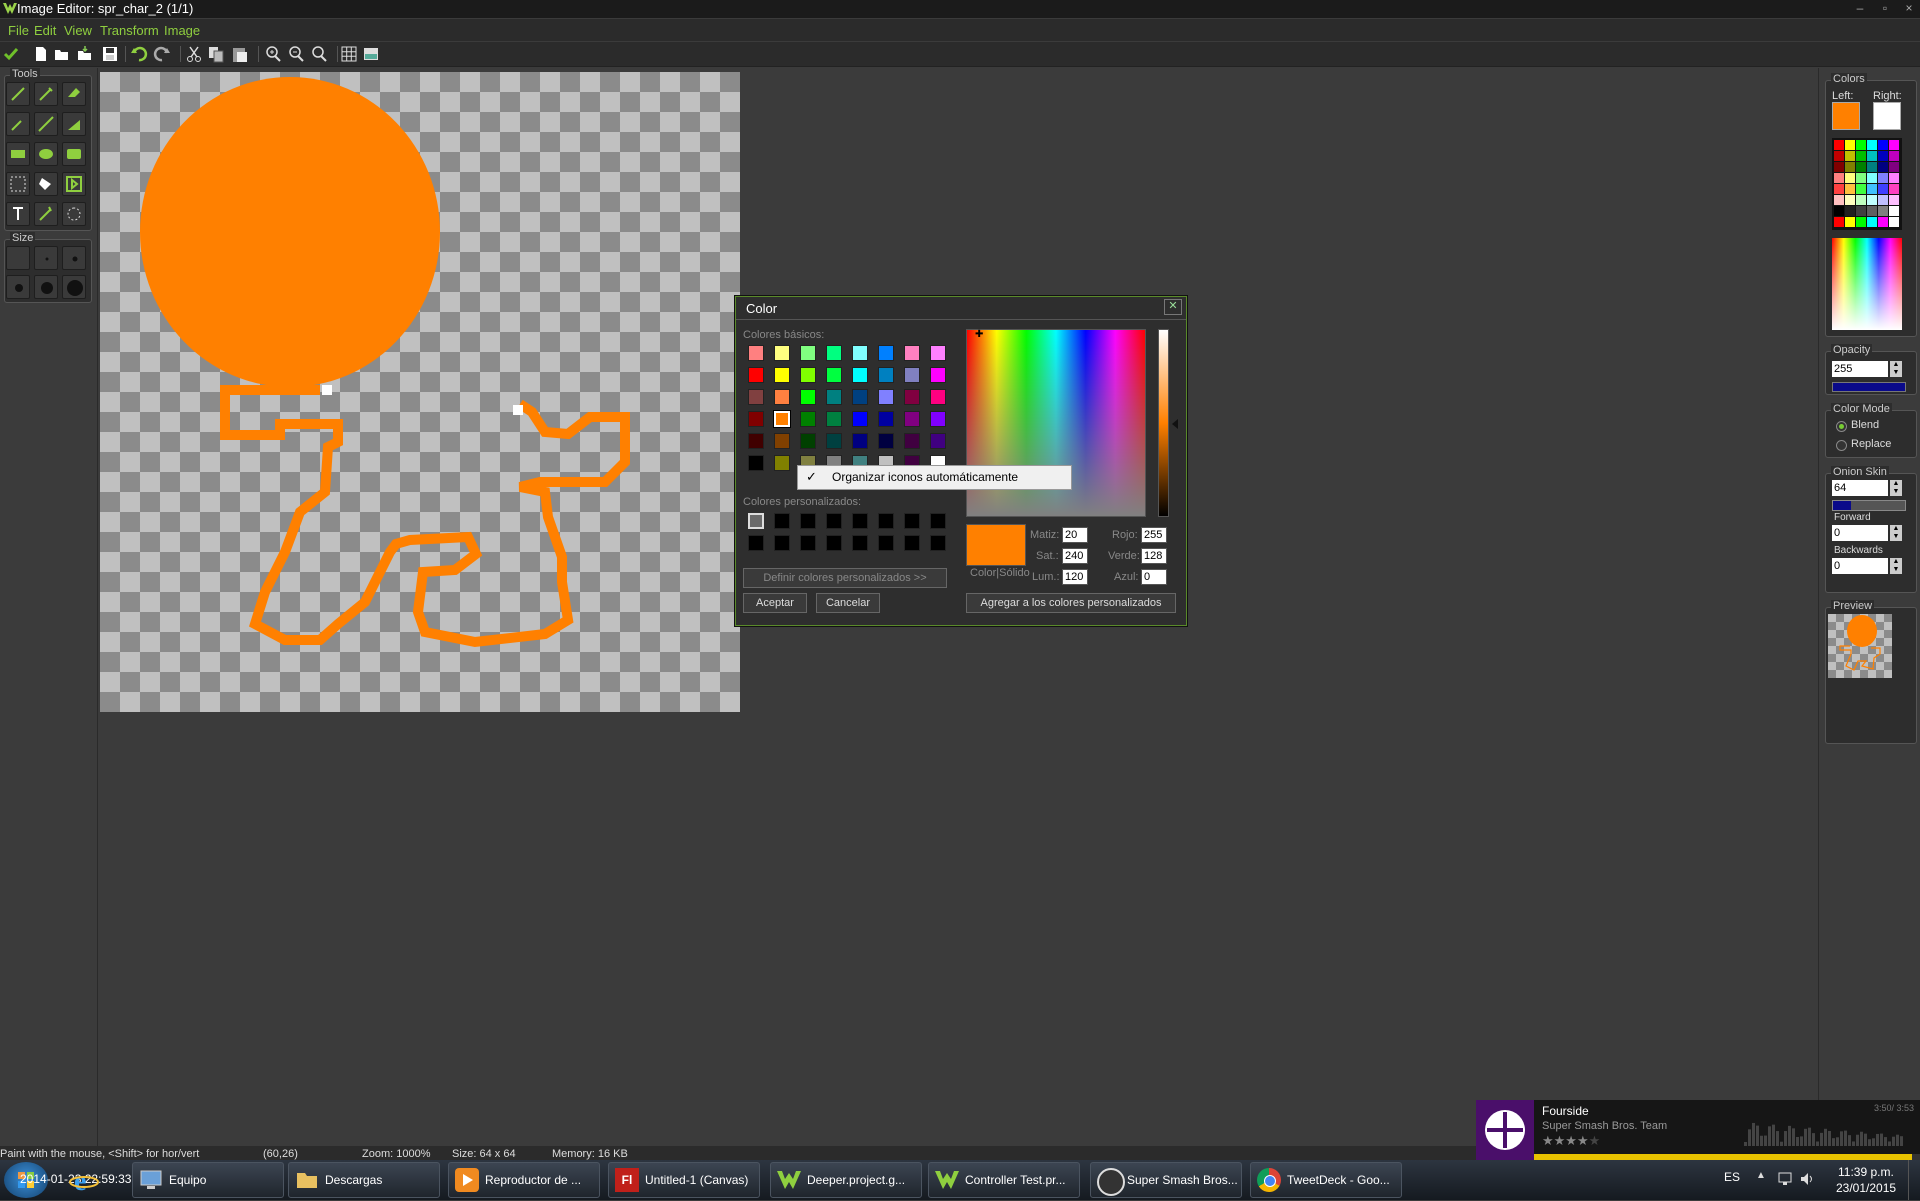 The height and width of the screenshot is (1201, 1920). Describe the element at coordinates (208, 1180) in the screenshot. I see `taskbar-button: Equipo` at that location.